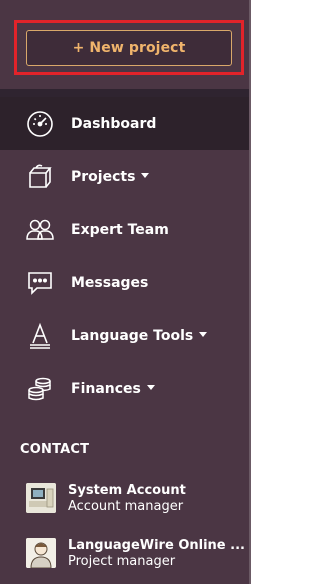 The image size is (320, 584). I want to click on new-project-button: + New project, so click(129, 48).